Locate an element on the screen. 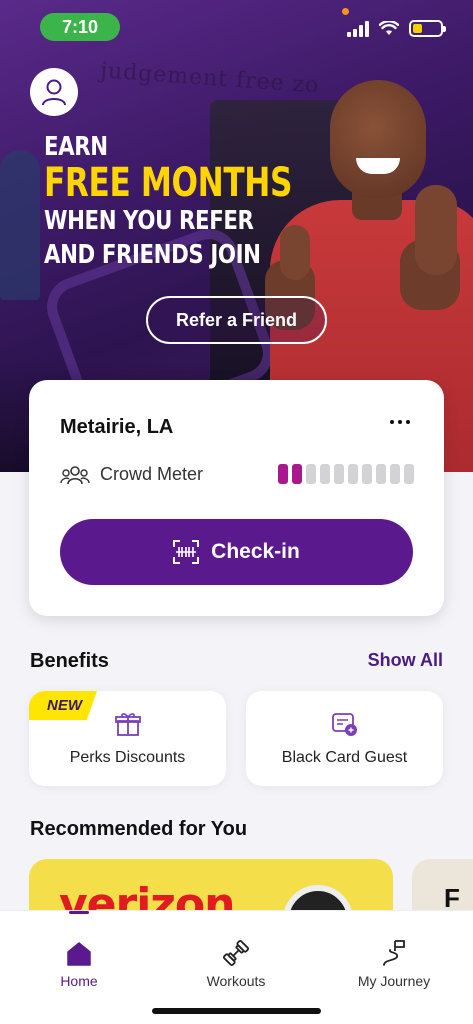 The width and height of the screenshot is (473, 1024). cellular-signal-icon is located at coordinates (358, 28).